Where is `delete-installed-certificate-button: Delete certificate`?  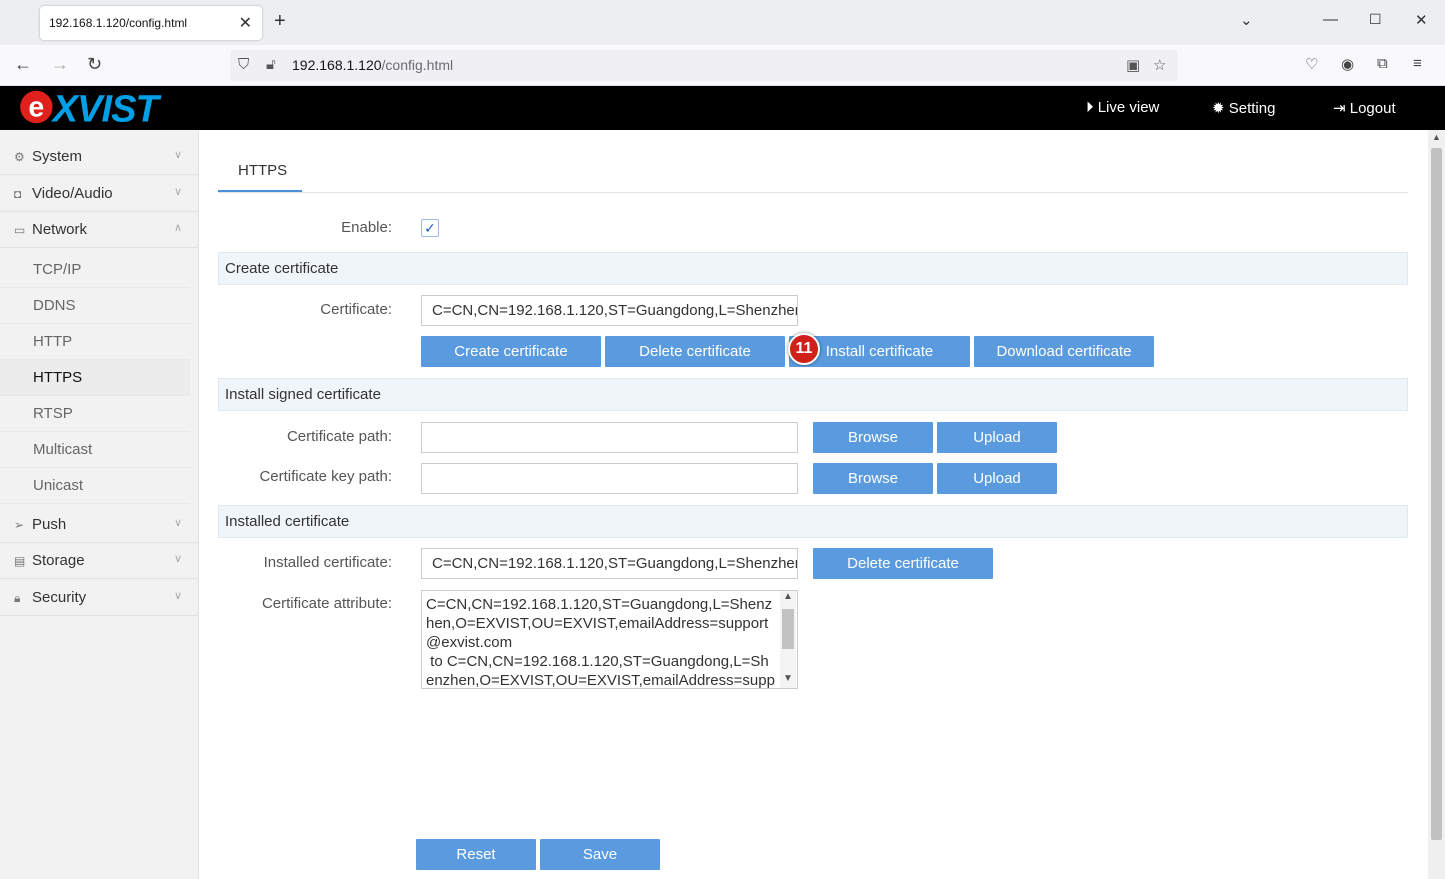 delete-installed-certificate-button: Delete certificate is located at coordinates (903, 563).